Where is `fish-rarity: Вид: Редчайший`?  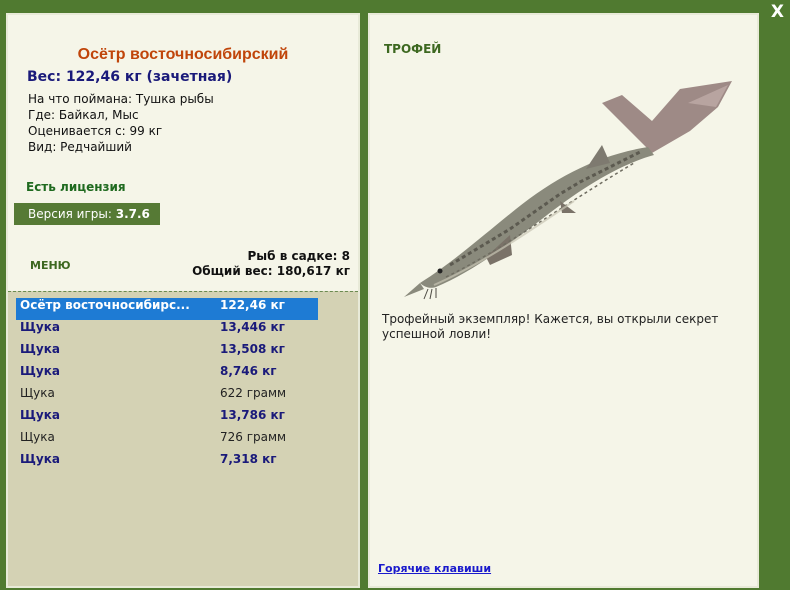 fish-rarity: Вид: Редчайший is located at coordinates (80, 147).